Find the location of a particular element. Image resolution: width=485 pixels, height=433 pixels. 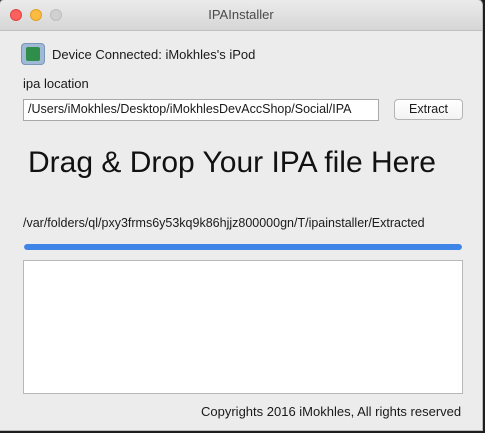

device-status-led is located at coordinates (33, 54).